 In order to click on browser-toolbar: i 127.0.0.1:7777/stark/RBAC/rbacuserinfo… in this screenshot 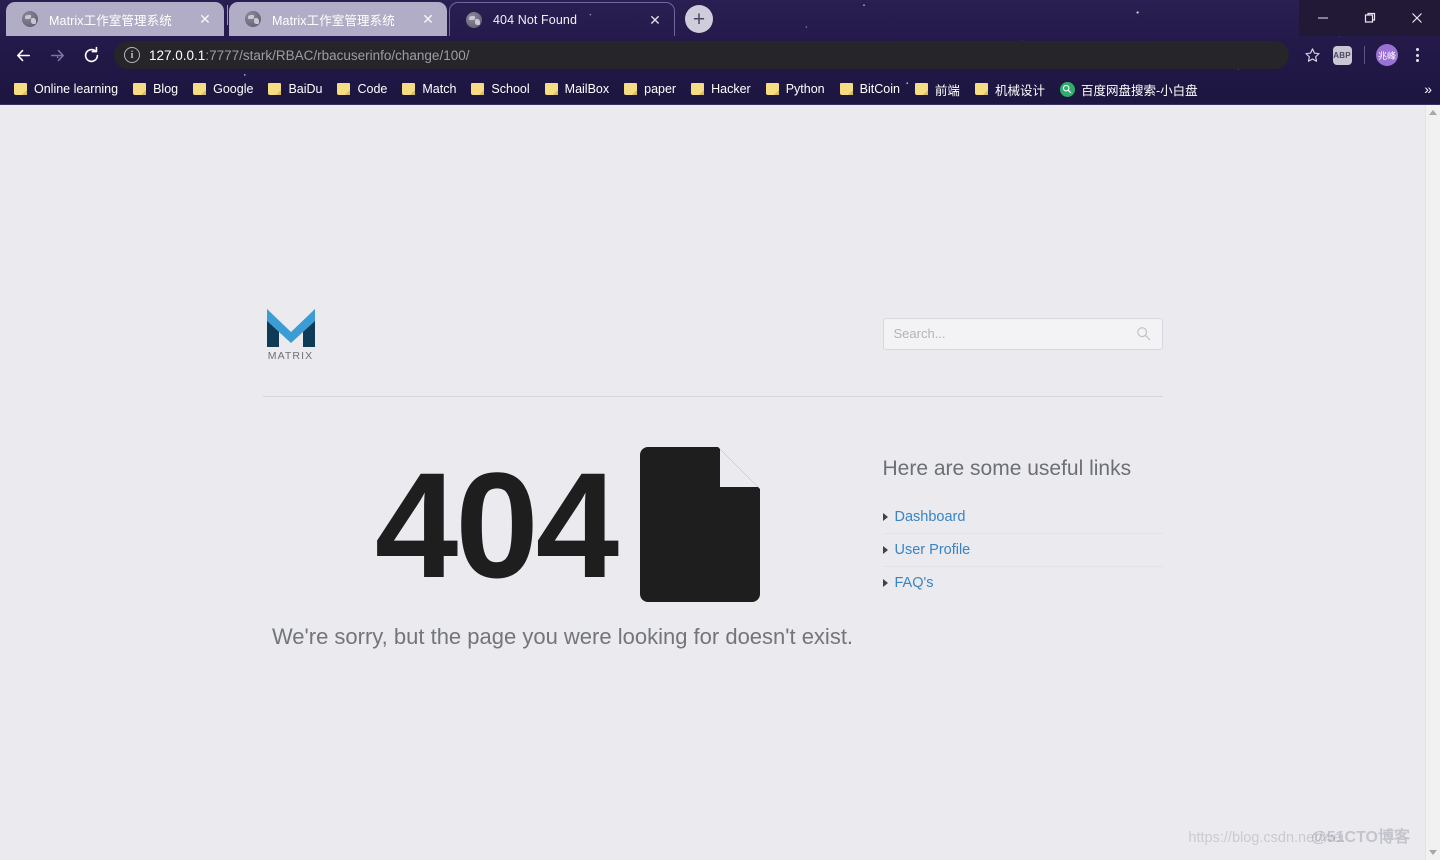, I will do `click(720, 55)`.